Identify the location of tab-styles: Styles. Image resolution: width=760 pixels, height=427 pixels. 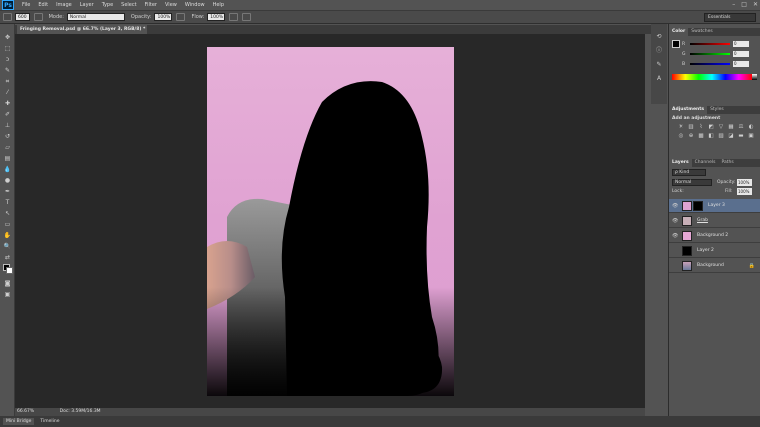
(717, 110).